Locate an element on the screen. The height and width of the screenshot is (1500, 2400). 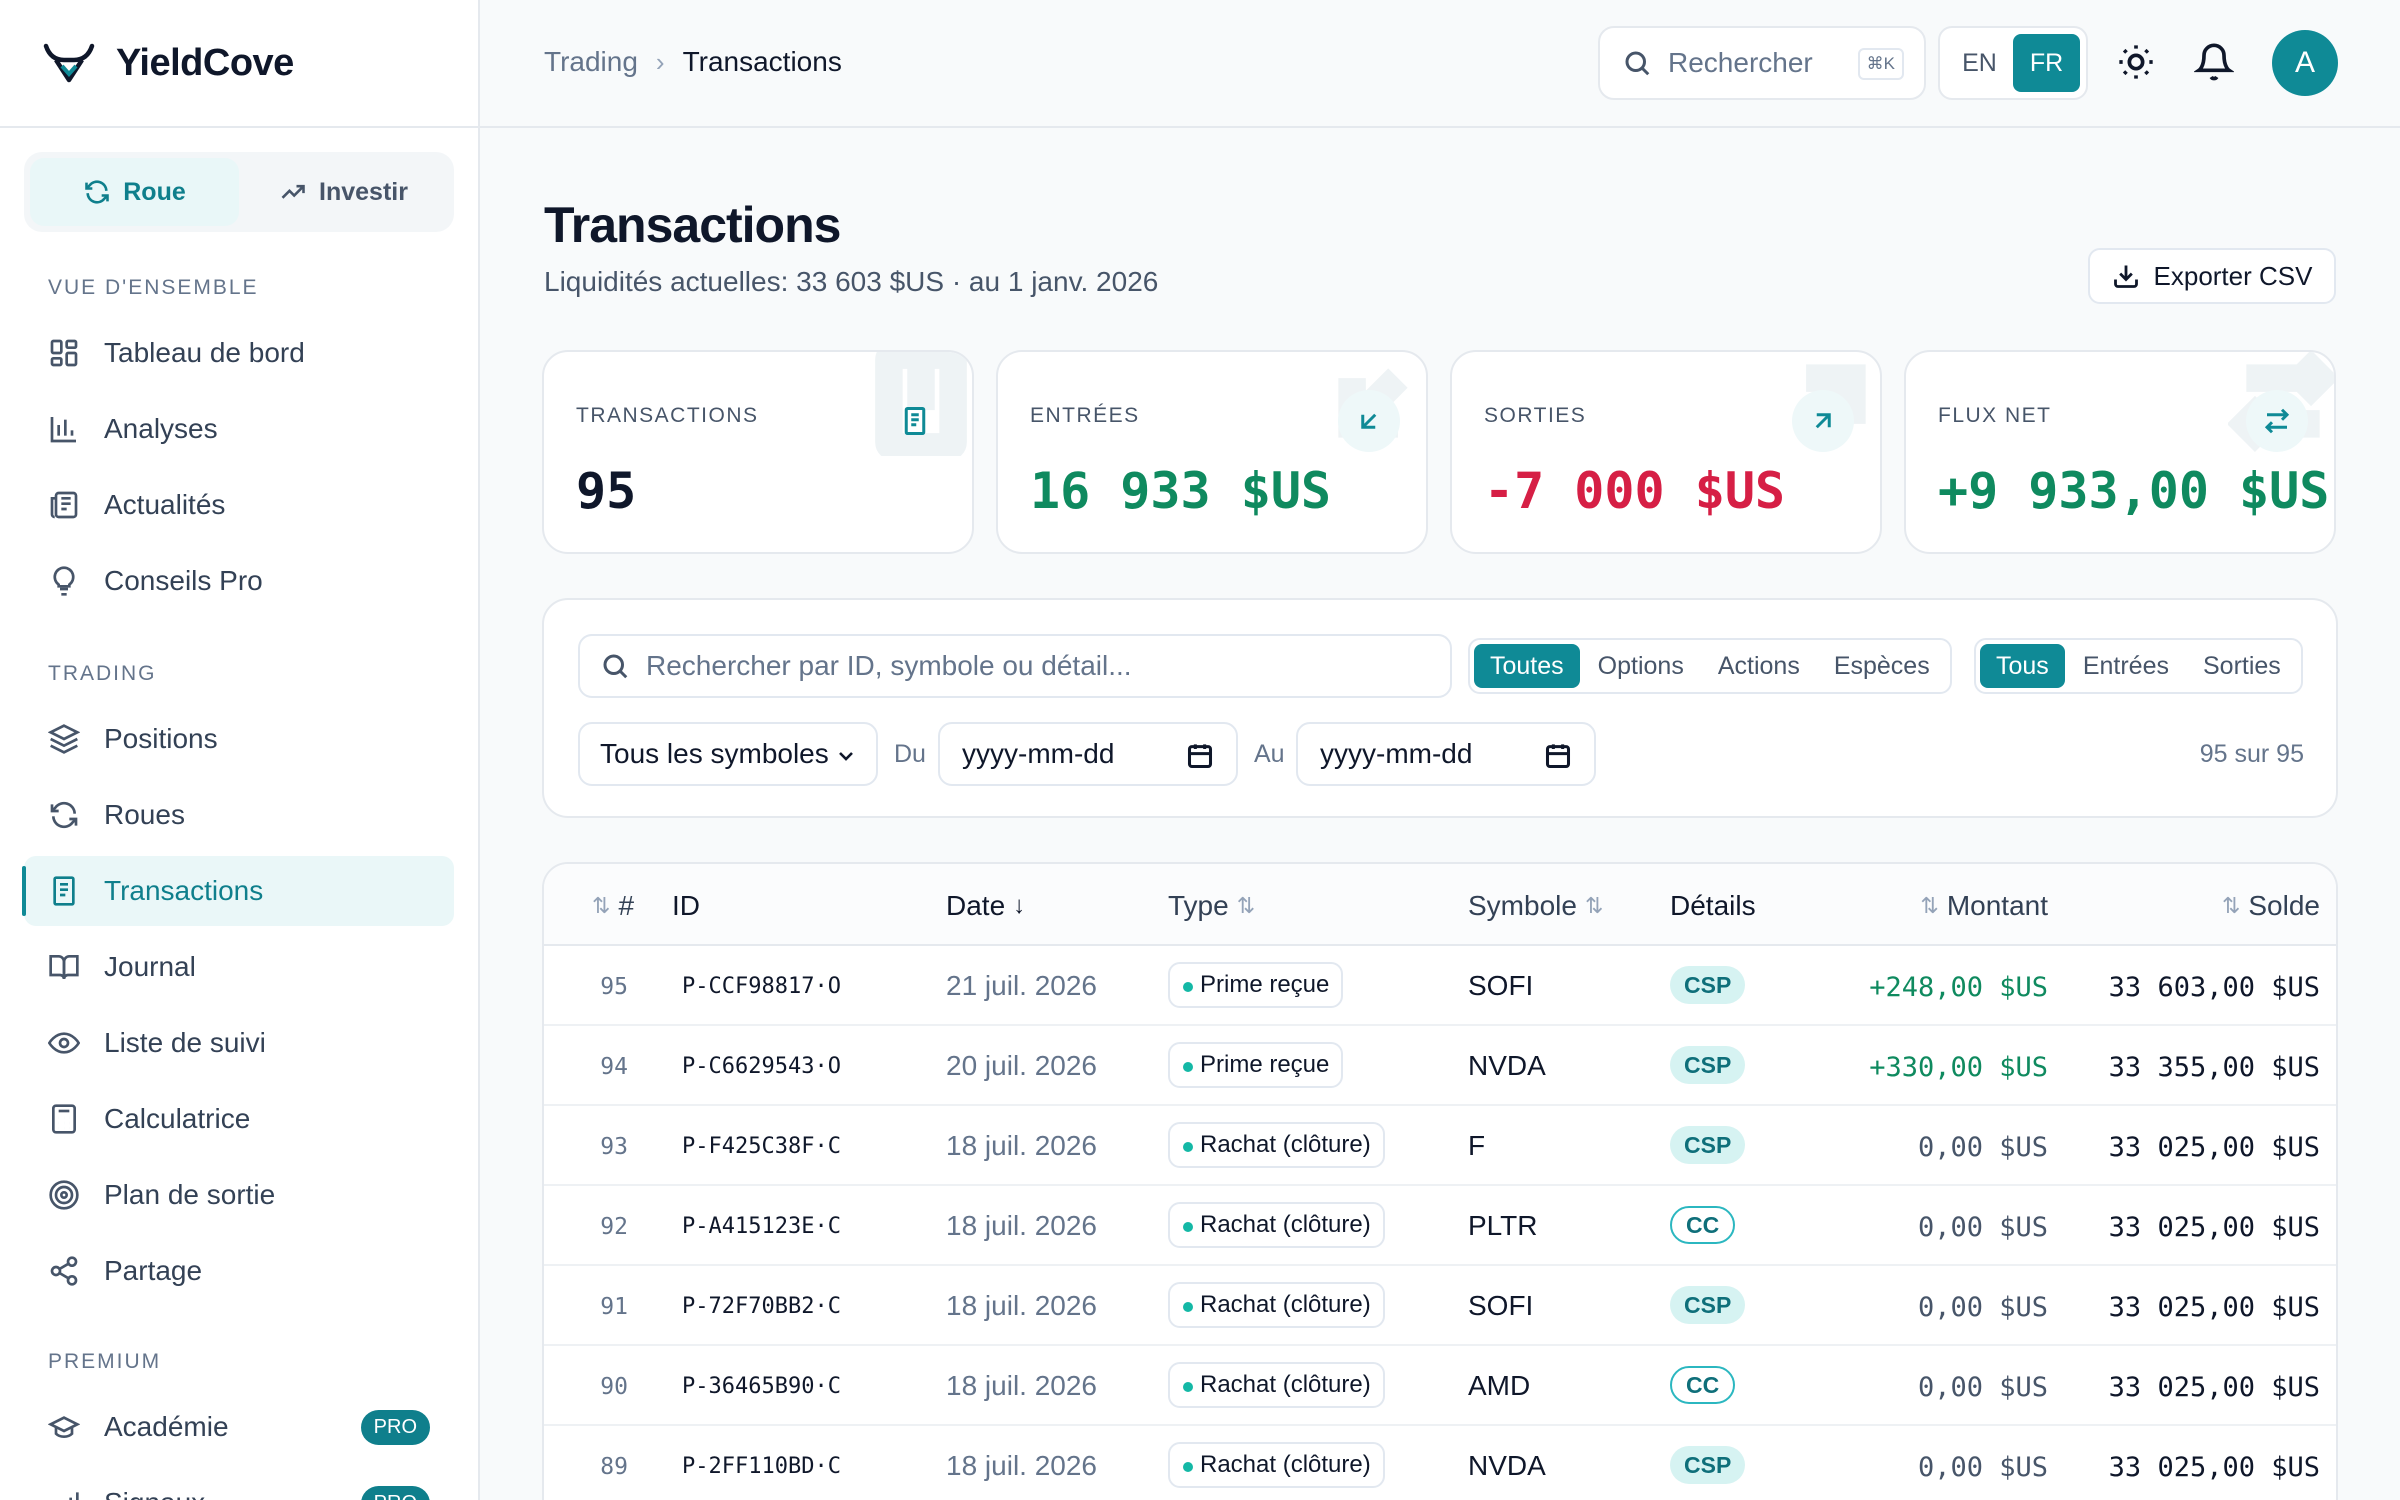
bell-icon is located at coordinates (2214, 62).